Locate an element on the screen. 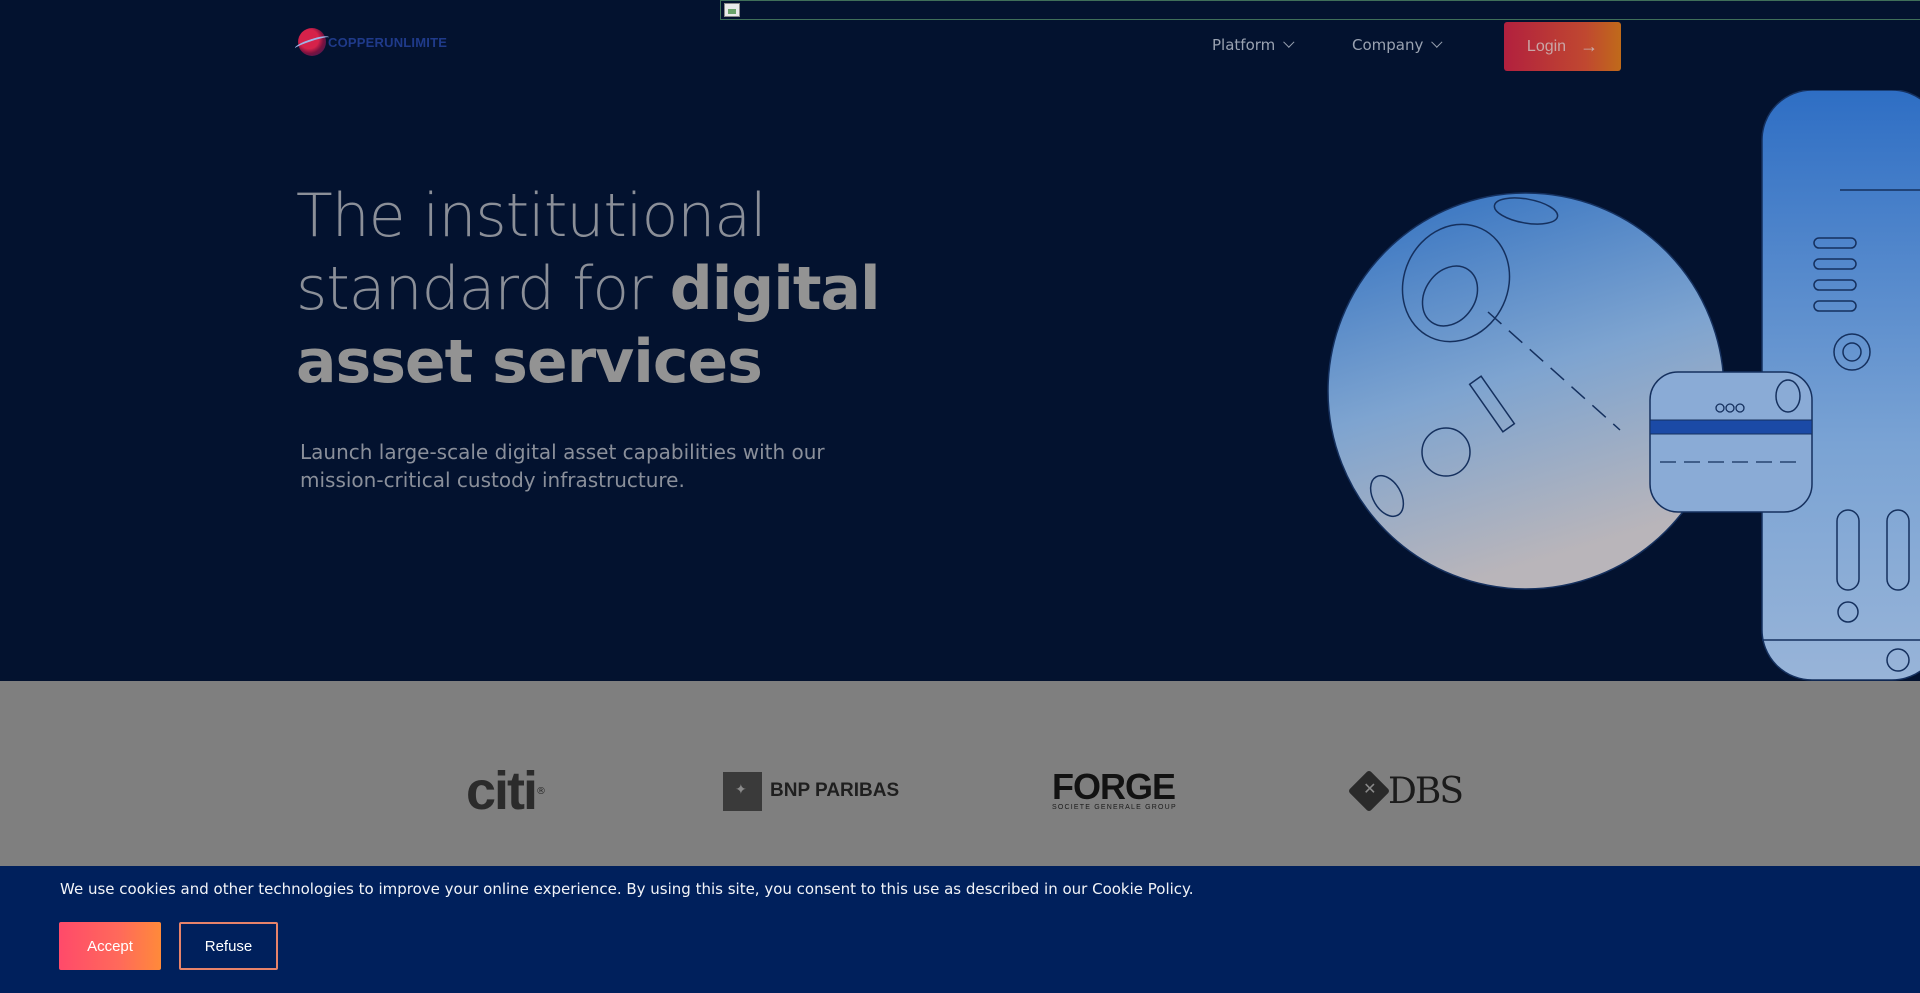 The width and height of the screenshot is (1920, 993). dbs-star-icon is located at coordinates (1369, 791).